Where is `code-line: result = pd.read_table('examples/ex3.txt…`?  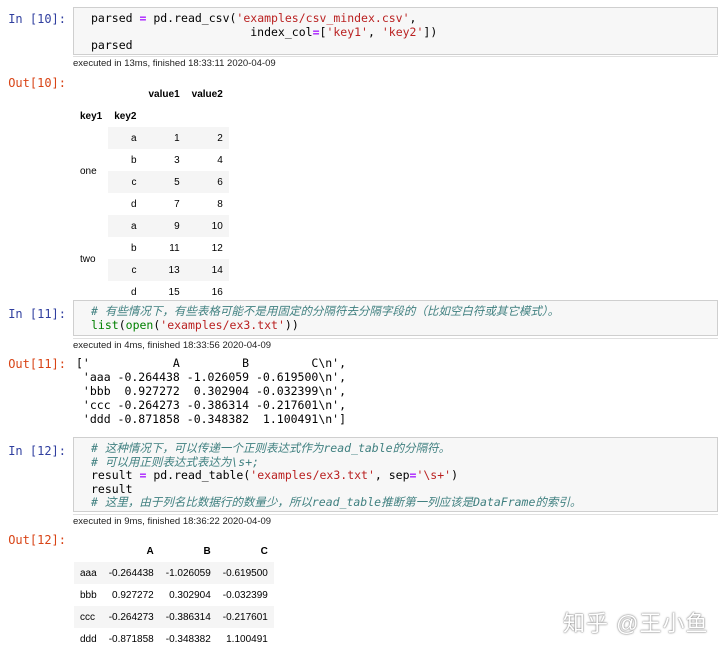
code-line: result = pd.read_table('examples/ex3.txt… is located at coordinates (404, 475).